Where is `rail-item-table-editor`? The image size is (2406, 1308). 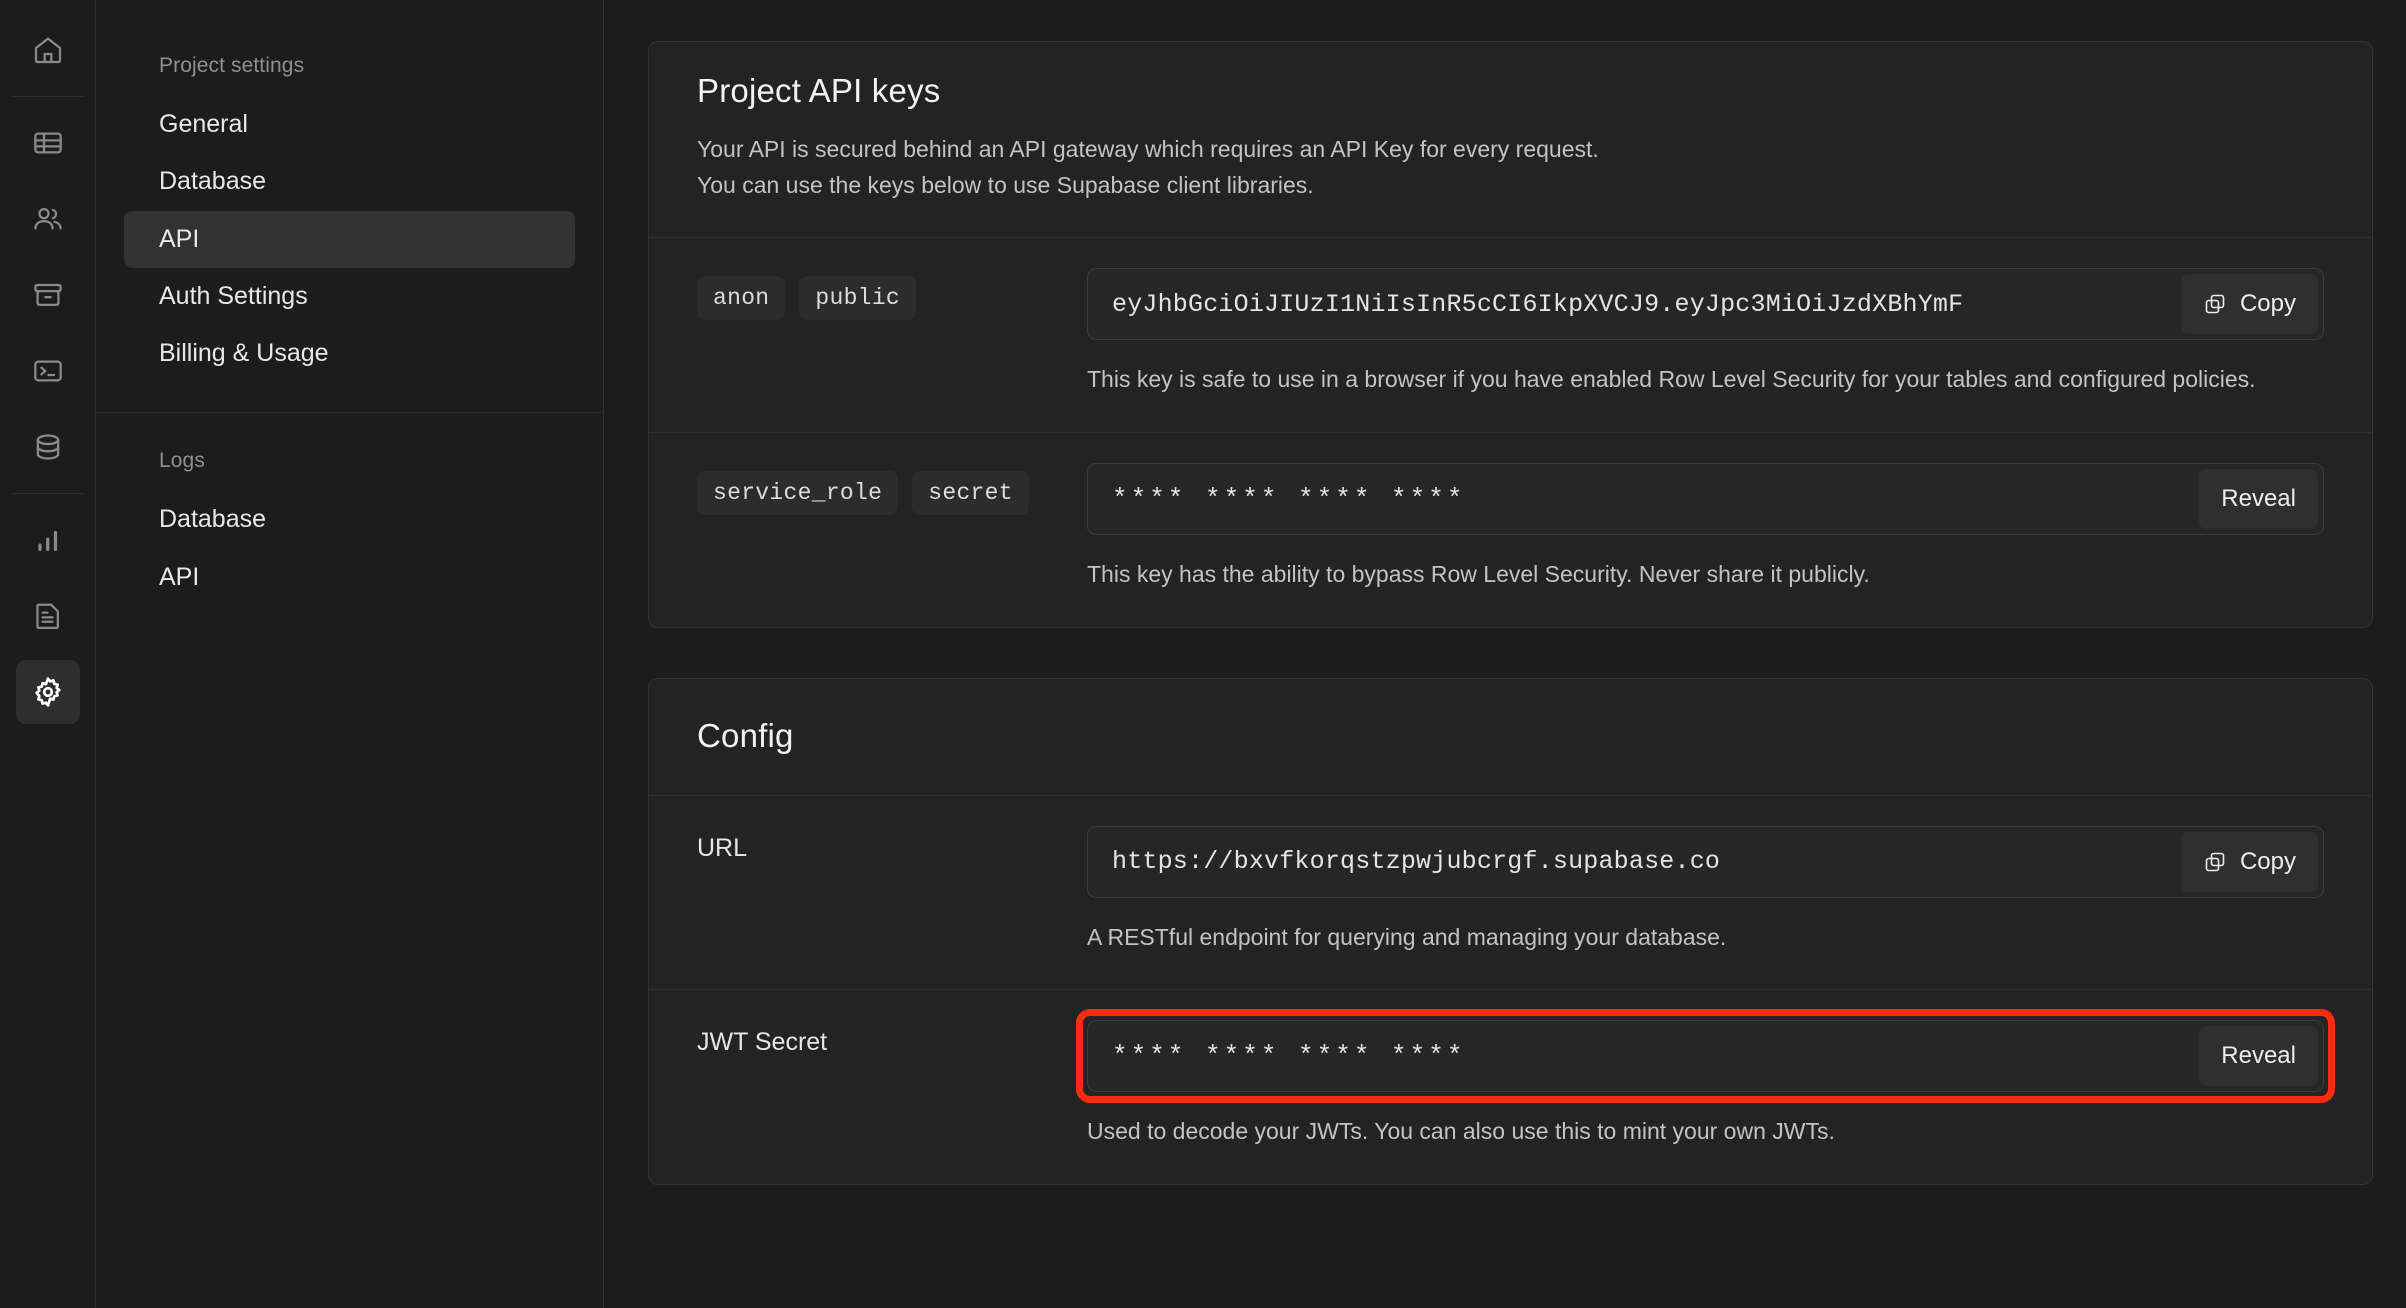 rail-item-table-editor is located at coordinates (48, 143).